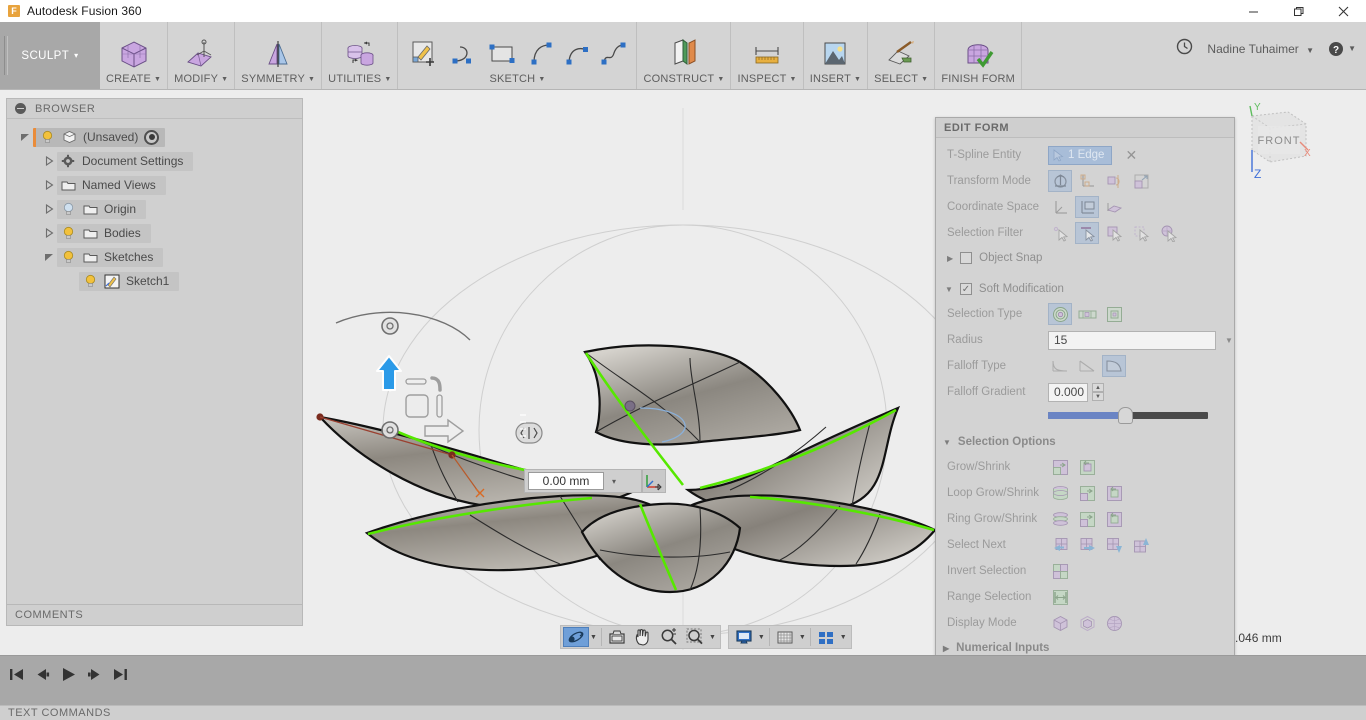 The height and width of the screenshot is (720, 1366). Describe the element at coordinates (154, 615) in the screenshot. I see `comments-panel-header: COMMENTS` at that location.